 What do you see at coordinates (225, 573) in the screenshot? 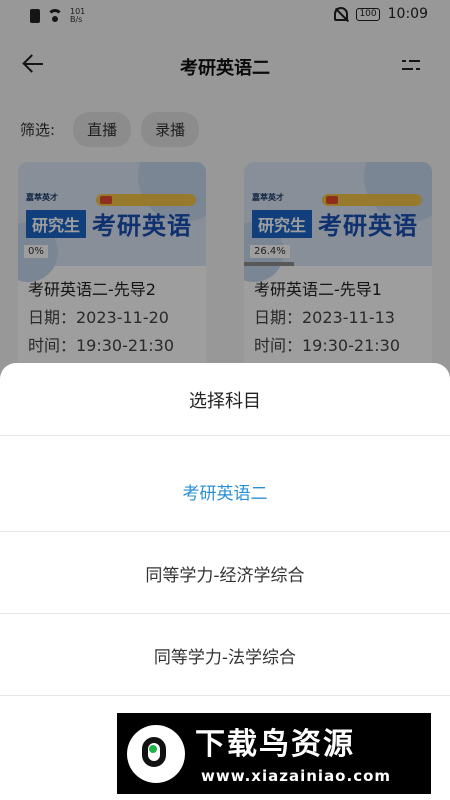
I see `subject-option-economics: 同等学力-经济学综合` at bounding box center [225, 573].